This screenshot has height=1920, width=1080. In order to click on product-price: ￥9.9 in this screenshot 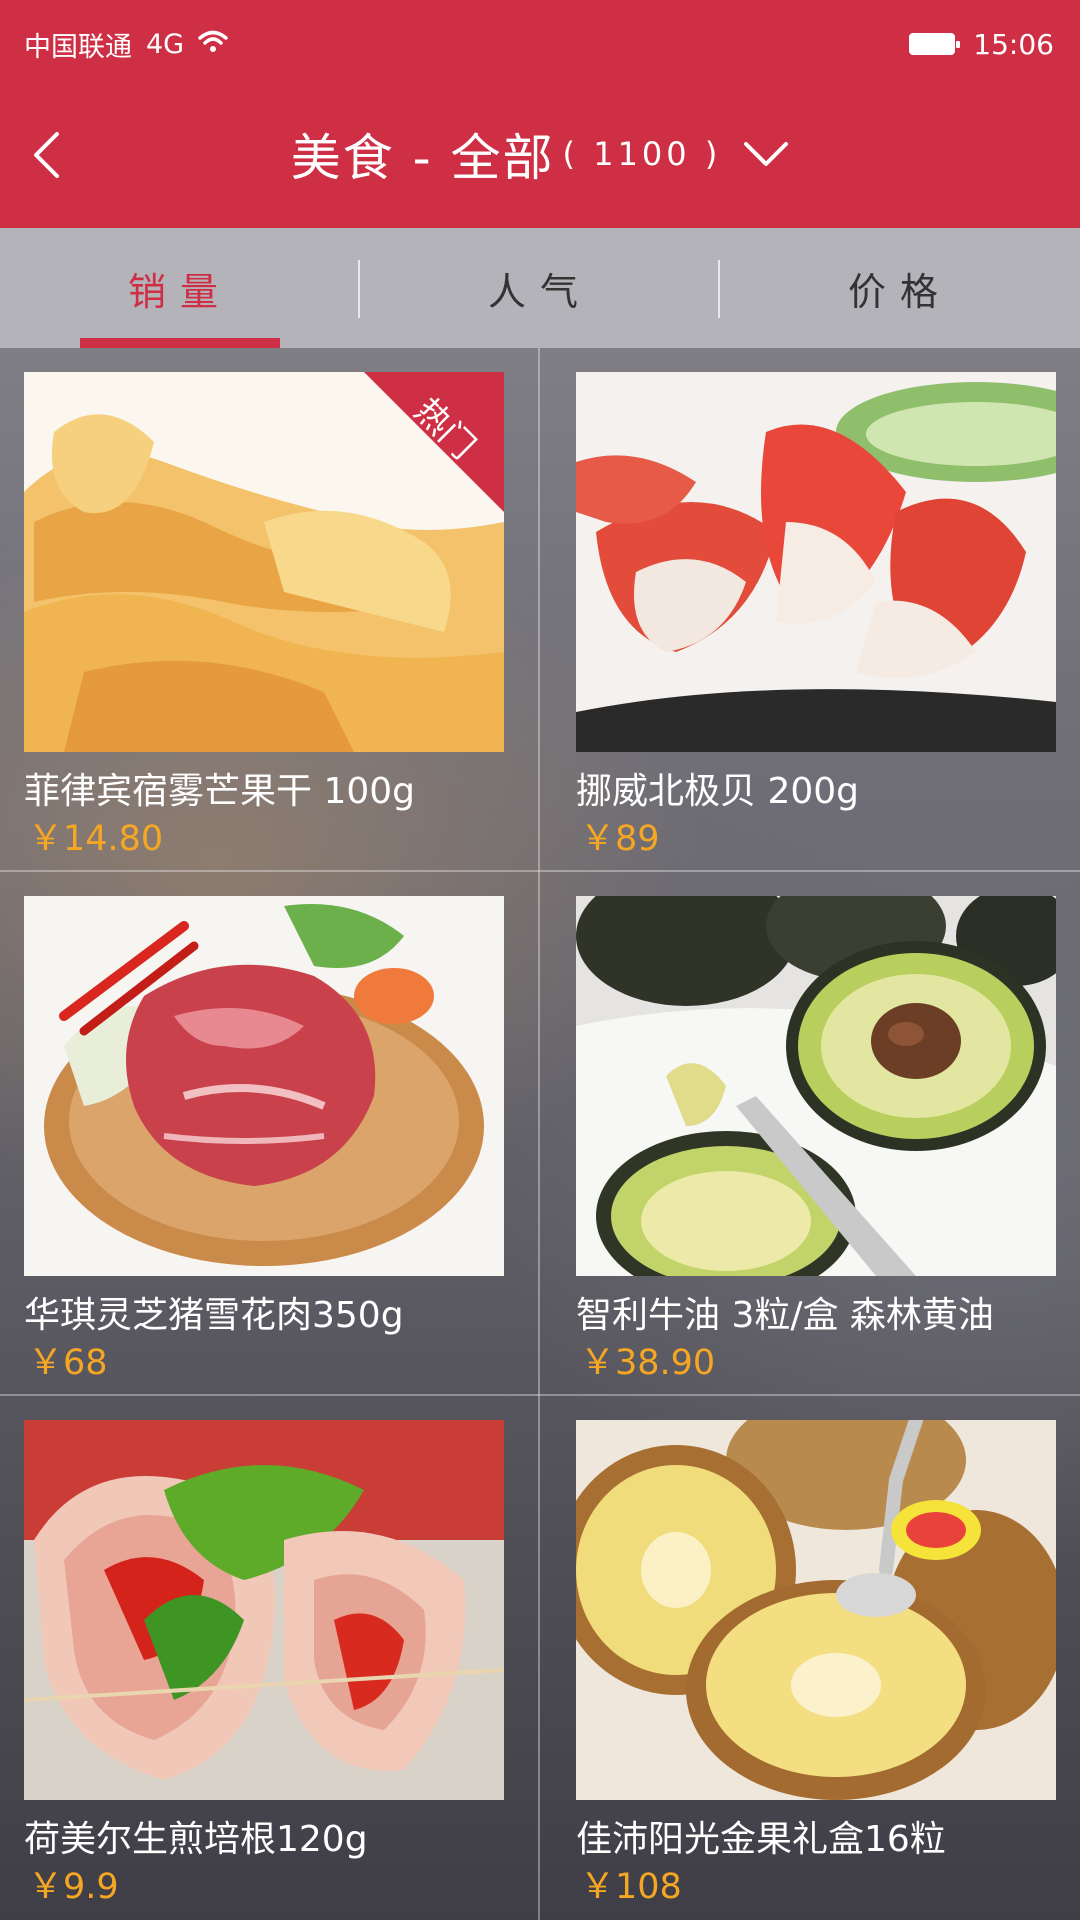, I will do `click(73, 1887)`.